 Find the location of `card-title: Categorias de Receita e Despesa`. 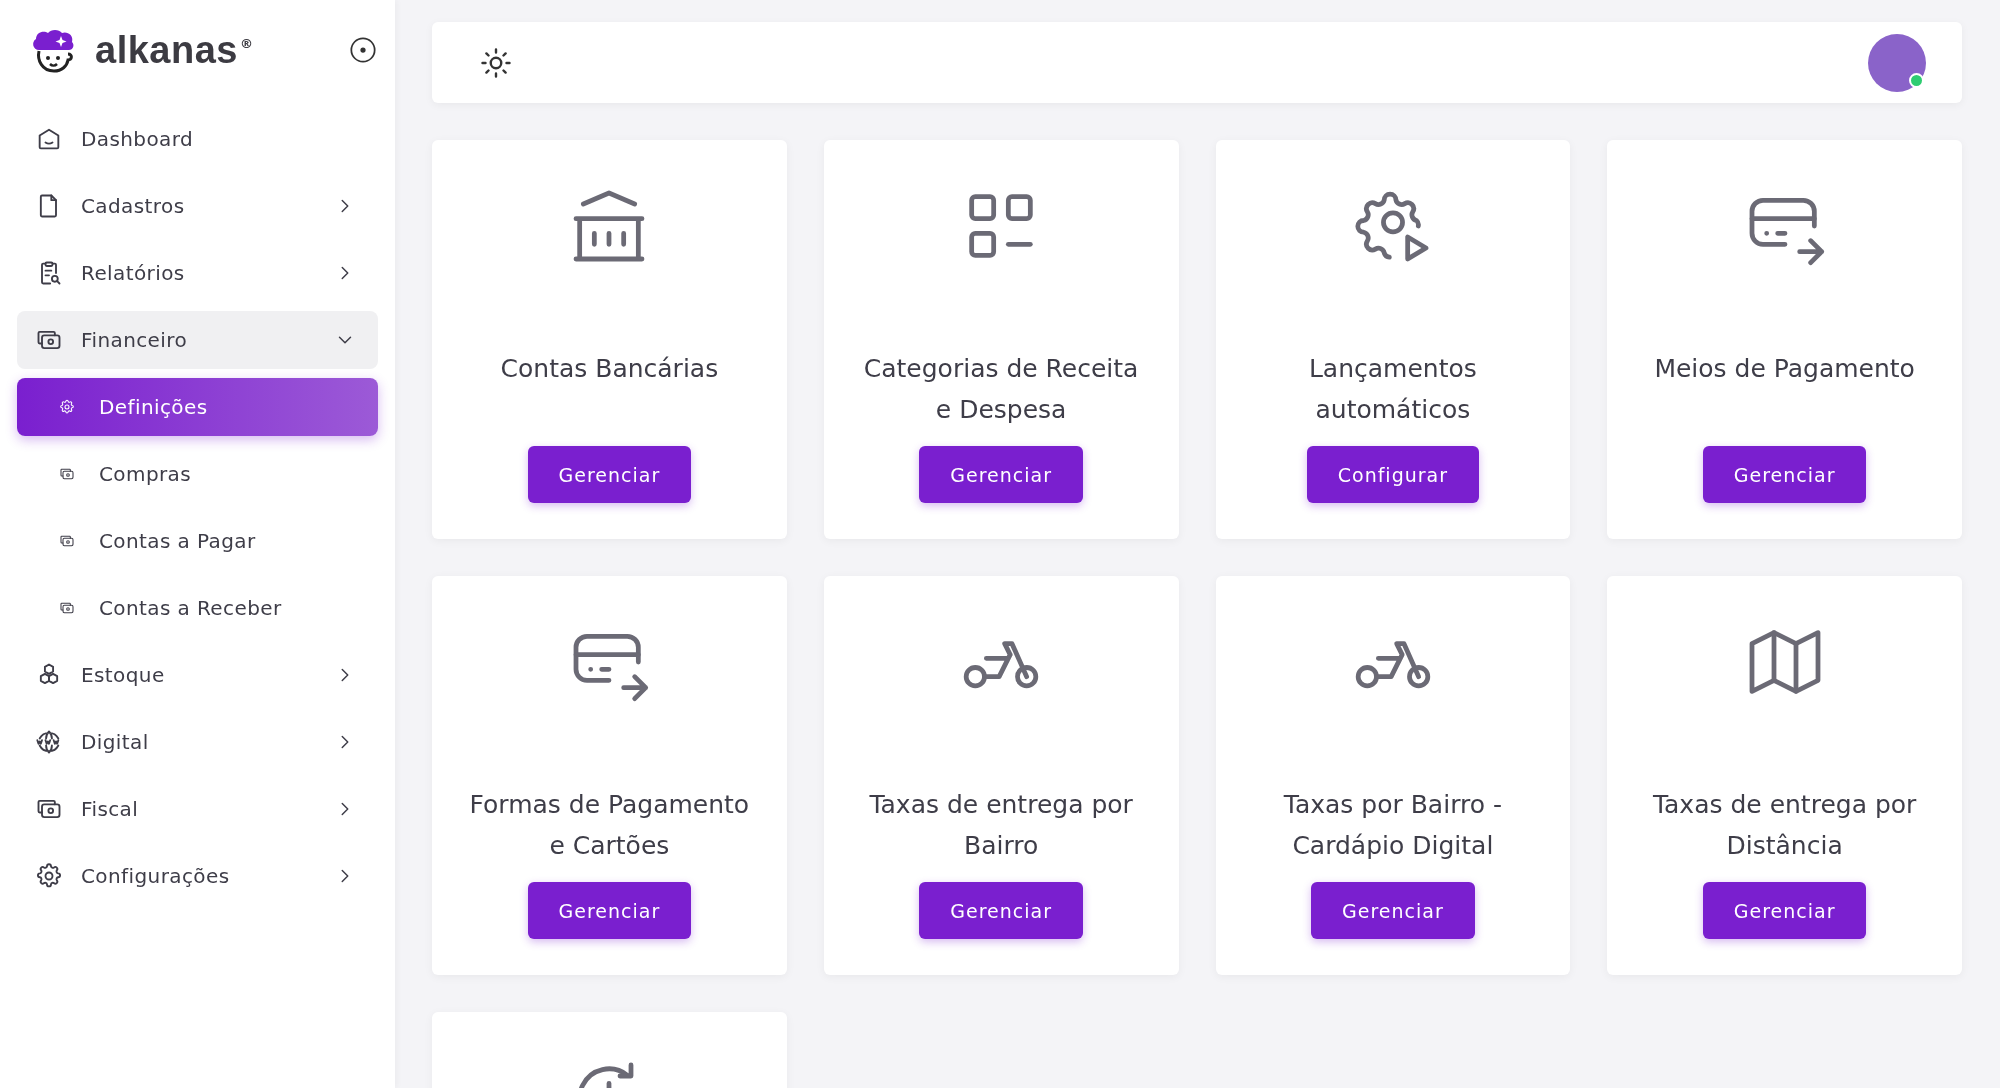

card-title: Categorias de Receita e Despesa is located at coordinates (1001, 389).